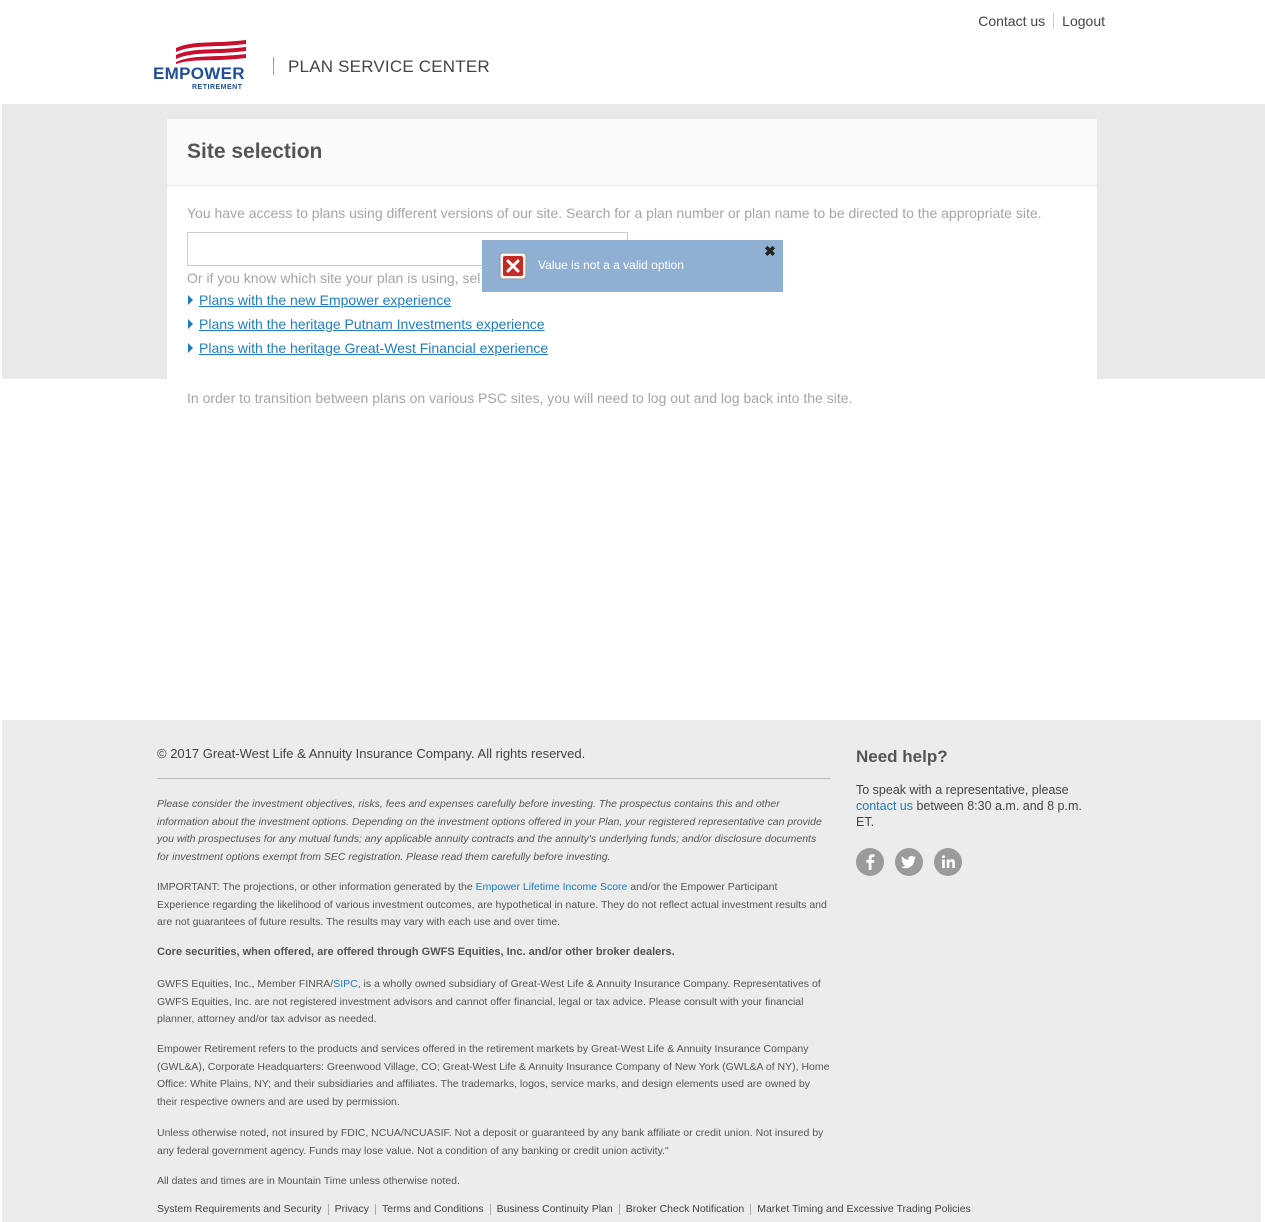  Describe the element at coordinates (255, 151) in the screenshot. I see `page-title: Site selection` at that location.